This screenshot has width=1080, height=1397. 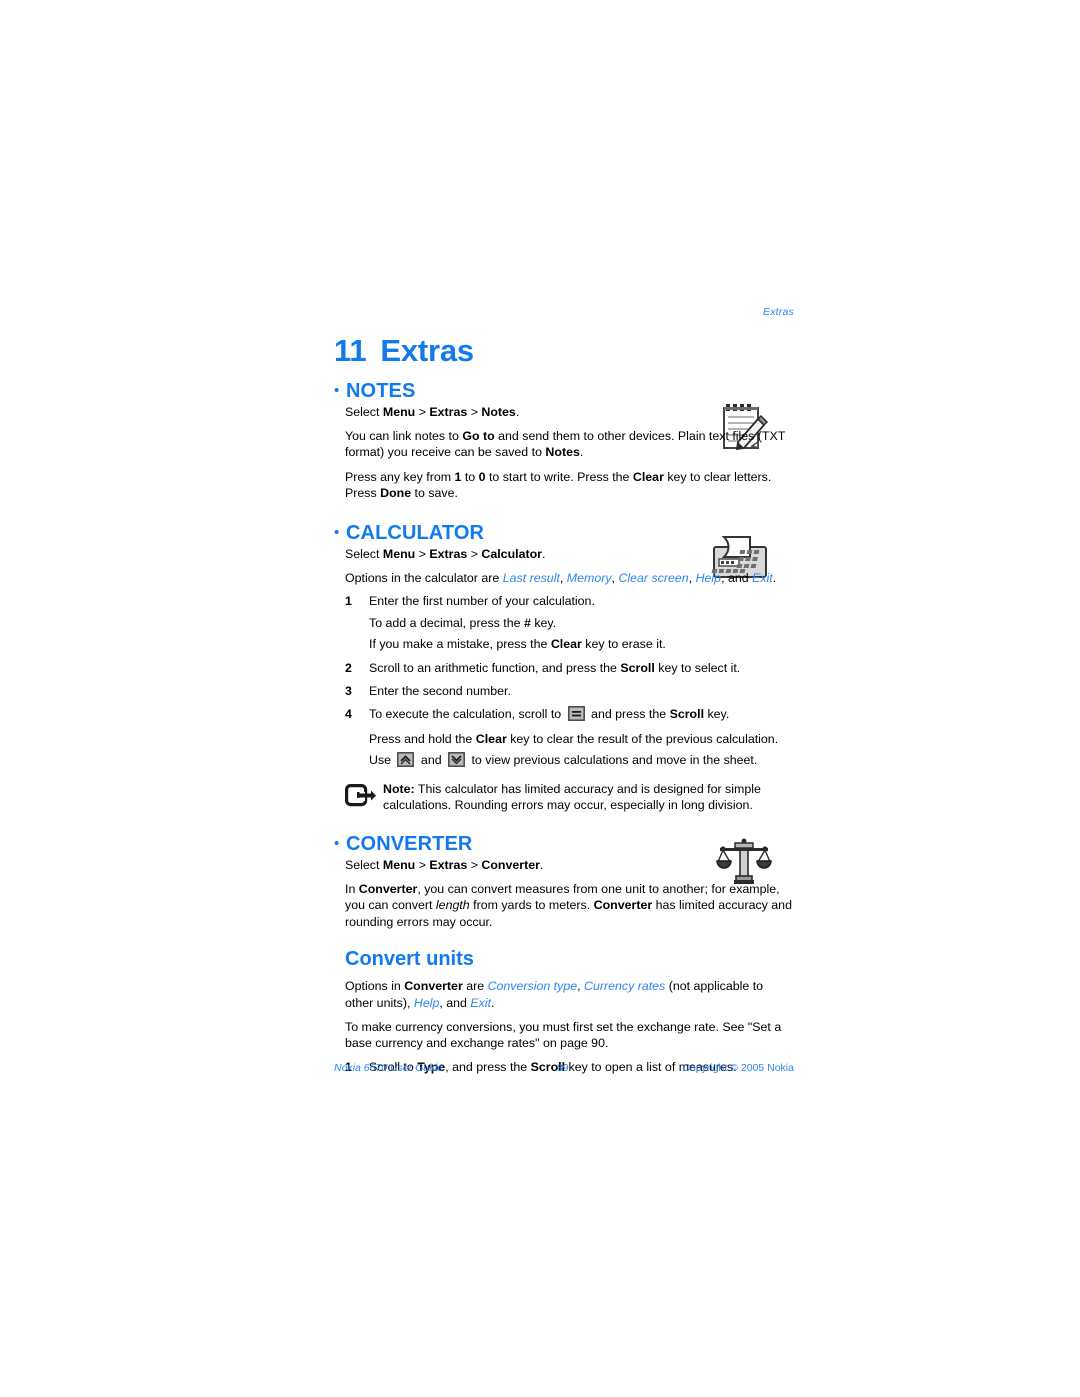 I want to click on note-callout-icon, so click(x=364, y=798).